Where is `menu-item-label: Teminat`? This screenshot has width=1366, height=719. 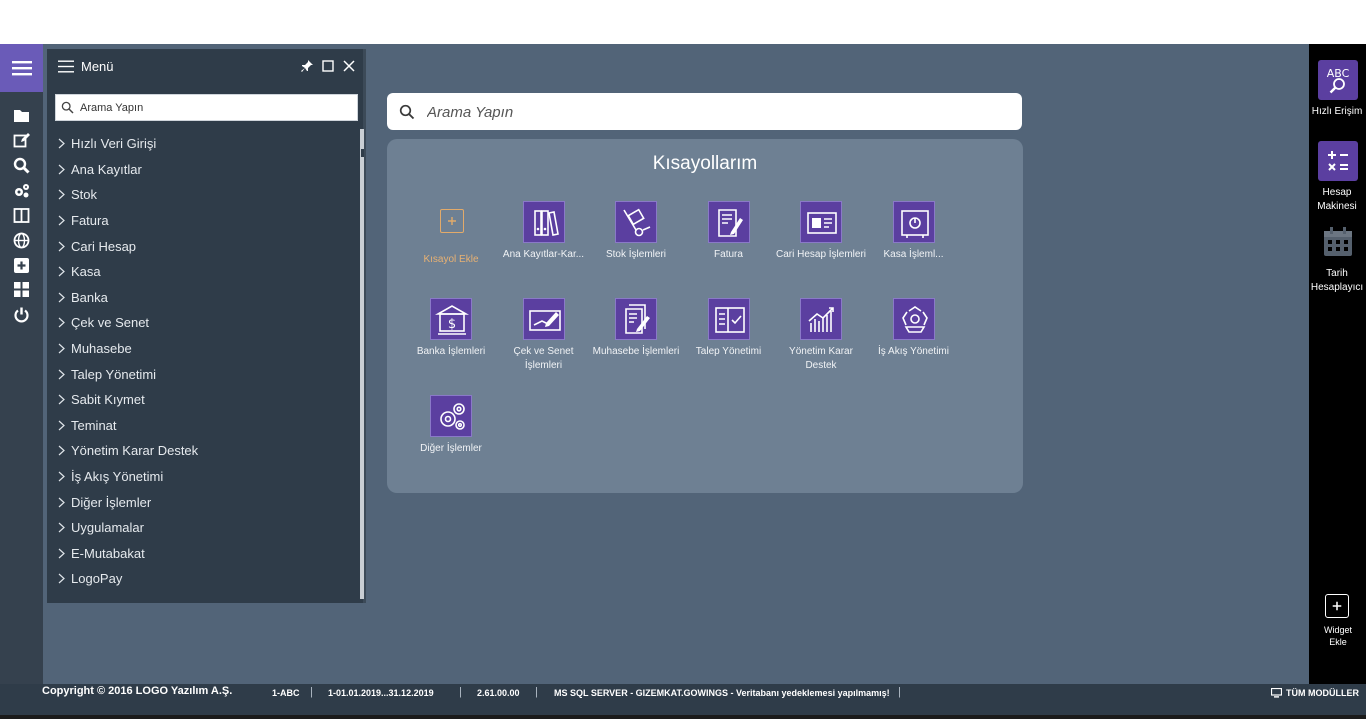
menu-item-label: Teminat is located at coordinates (94, 425).